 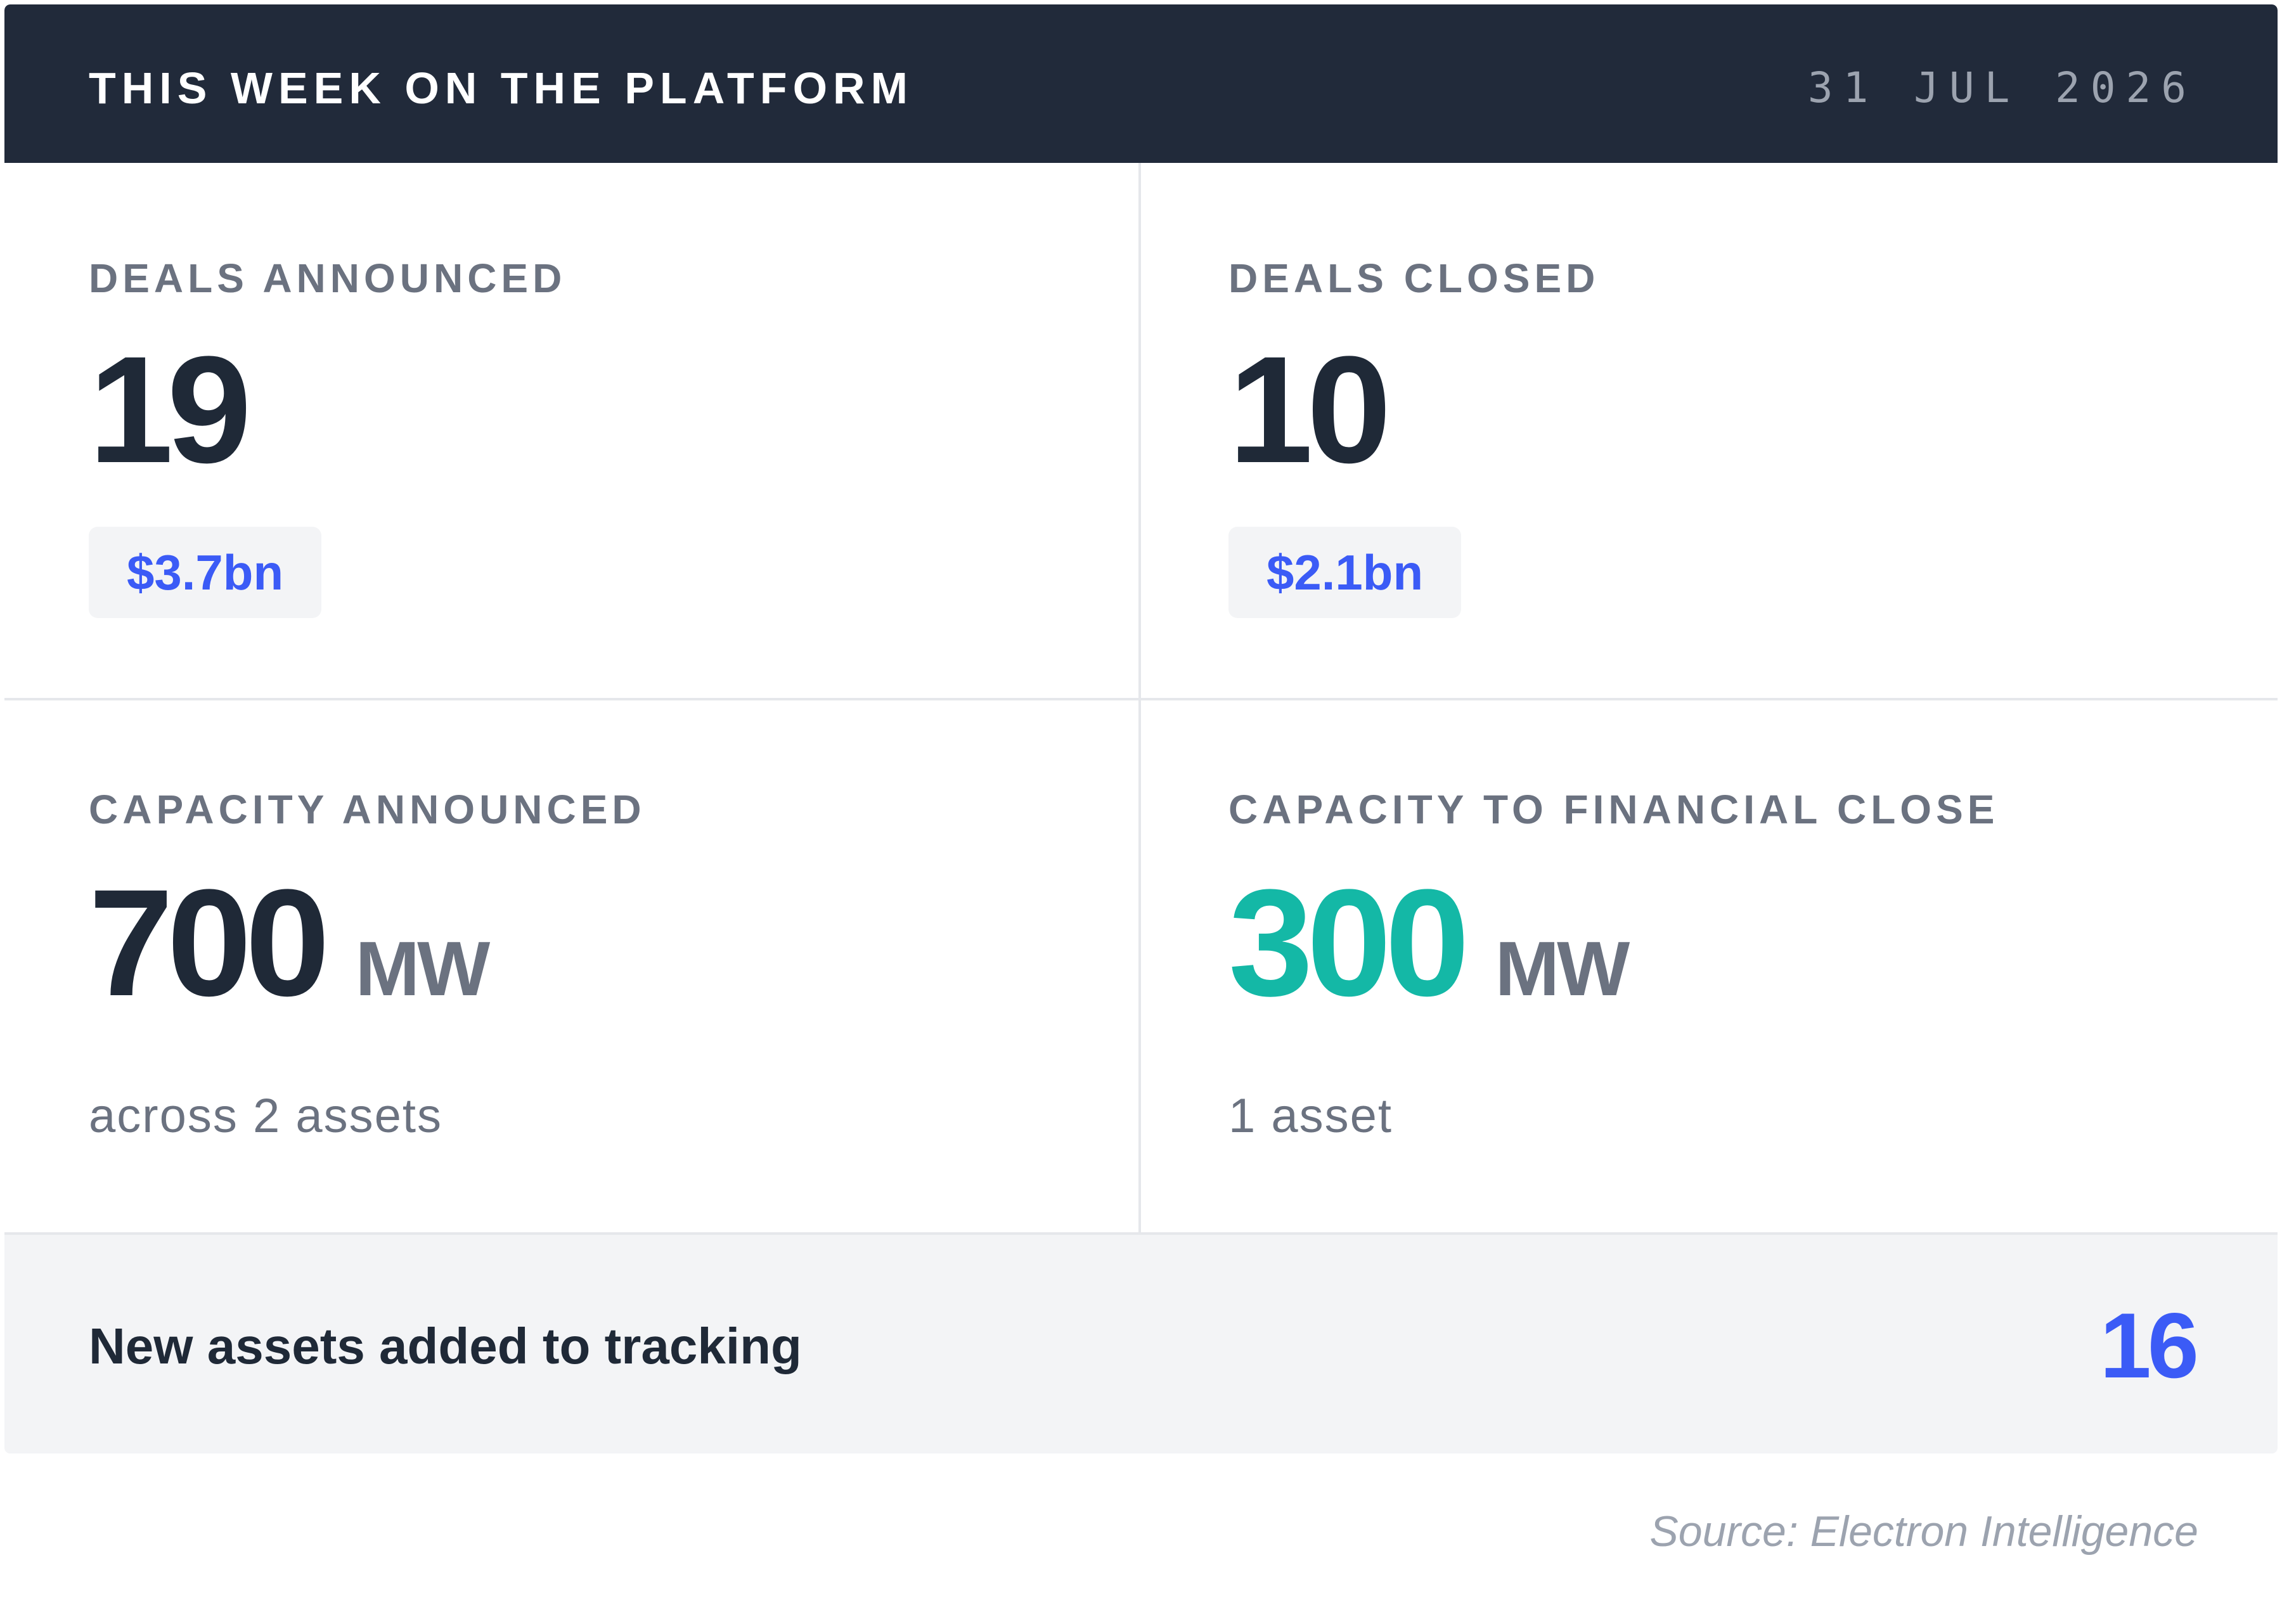 I want to click on card-date: 31 JUL 2026, so click(x=2001, y=88).